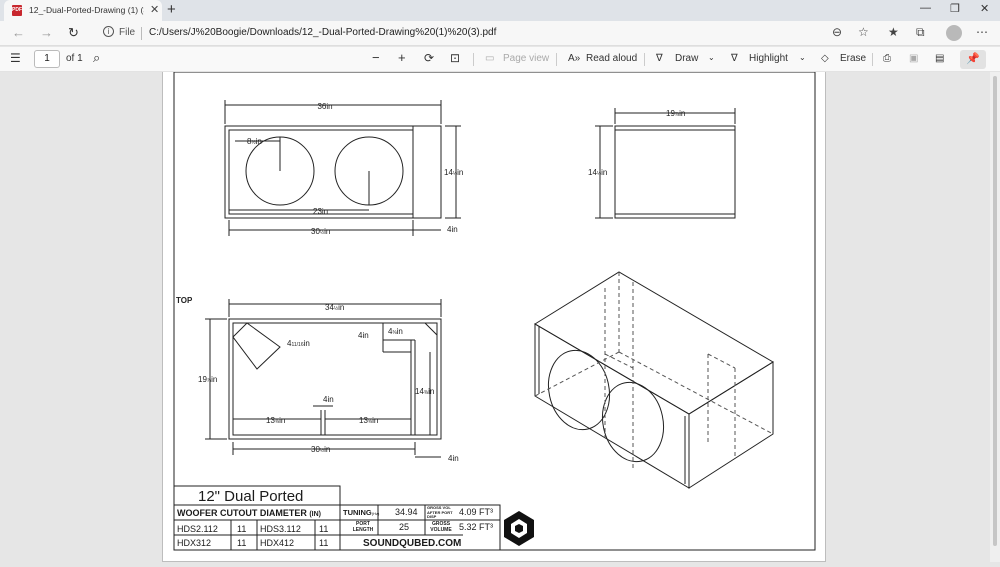  I want to click on page-total: of 1, so click(74, 58).